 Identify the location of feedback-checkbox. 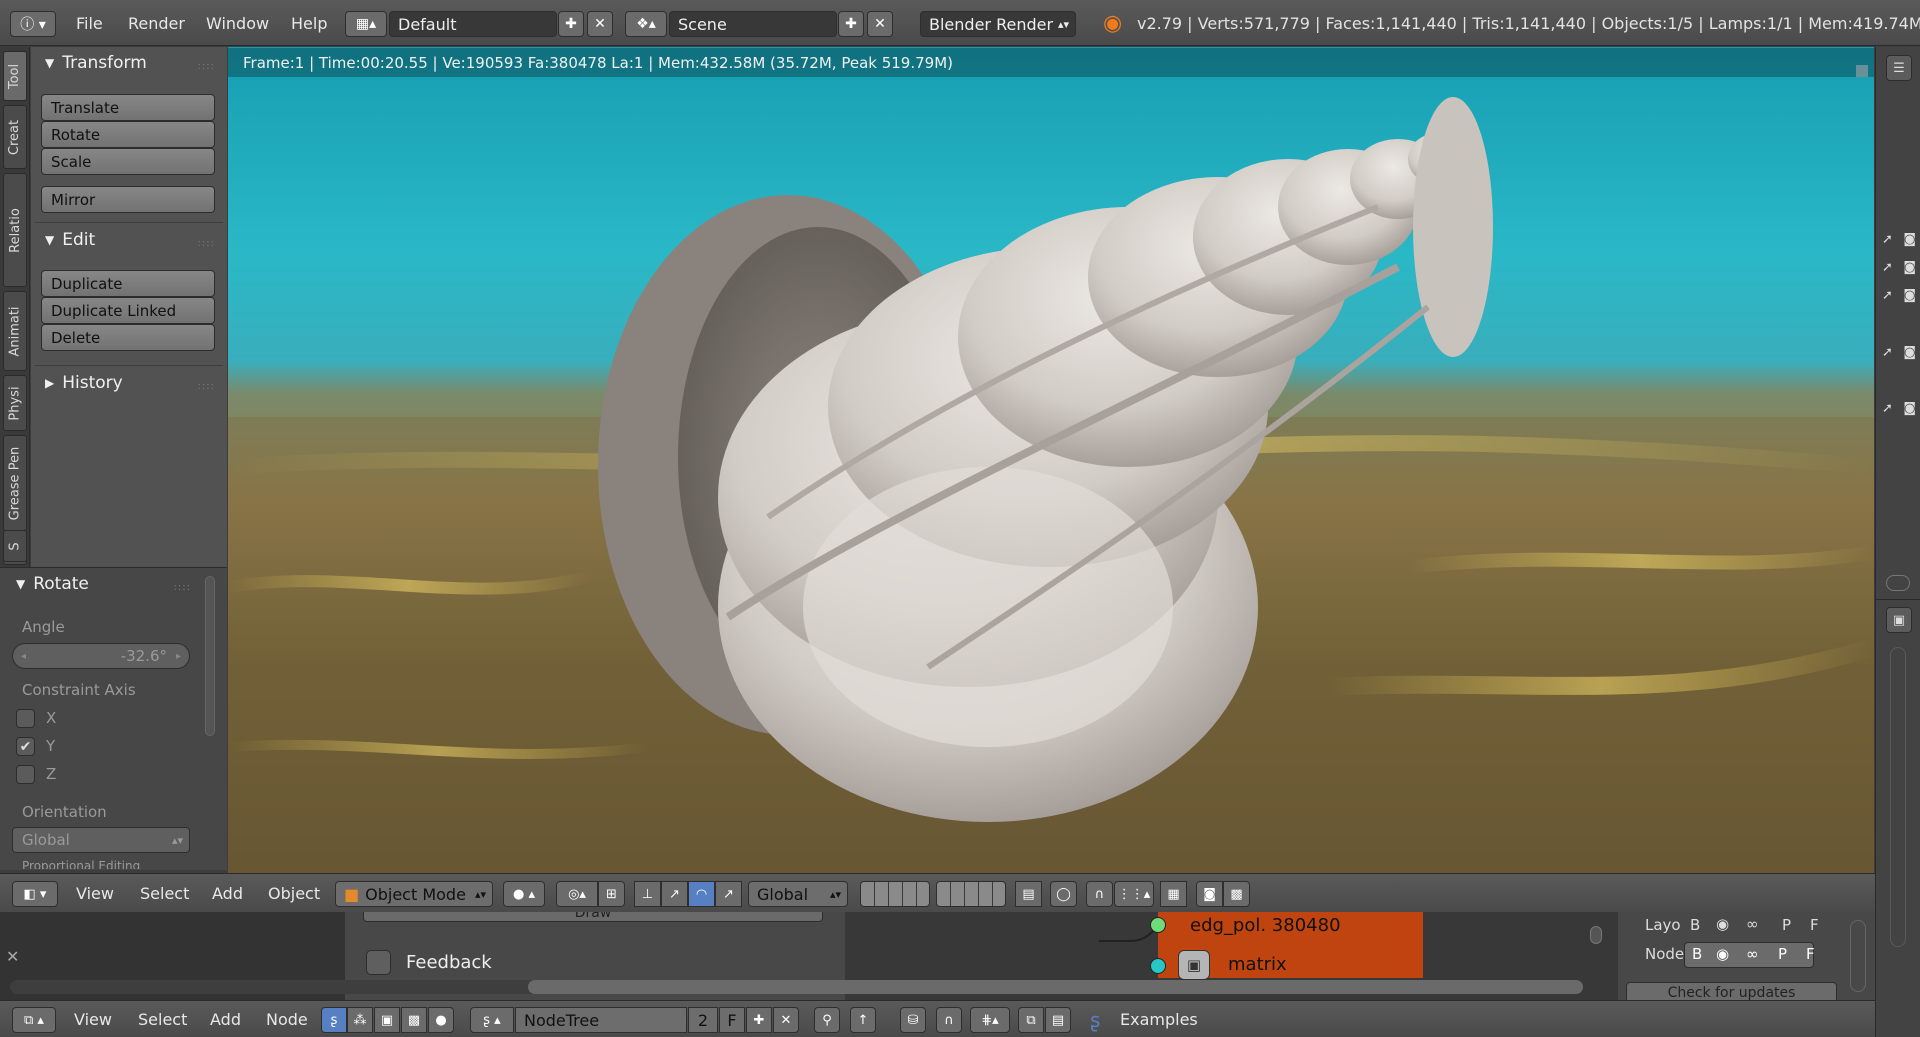
(378, 962).